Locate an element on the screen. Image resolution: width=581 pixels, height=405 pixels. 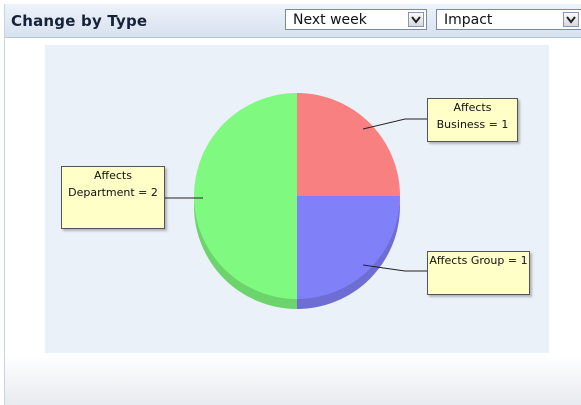
callout-affects-business-text: Affects Business = 1 is located at coordinates (472, 116).